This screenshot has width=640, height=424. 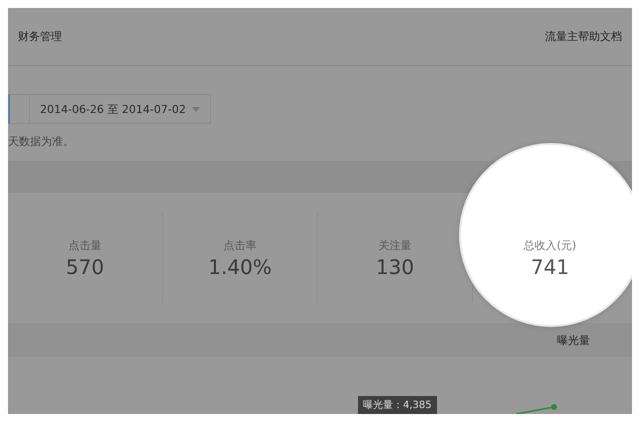 What do you see at coordinates (239, 245) in the screenshot?
I see `stat-label: 点击率` at bounding box center [239, 245].